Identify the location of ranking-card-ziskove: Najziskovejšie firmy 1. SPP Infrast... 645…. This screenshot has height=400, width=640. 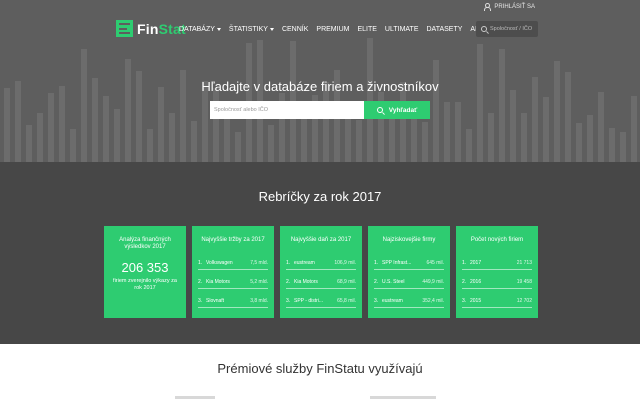
(409, 272).